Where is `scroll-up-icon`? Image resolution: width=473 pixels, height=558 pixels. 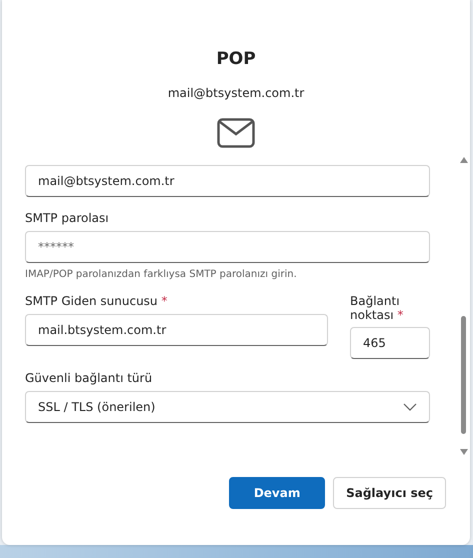 scroll-up-icon is located at coordinates (464, 160).